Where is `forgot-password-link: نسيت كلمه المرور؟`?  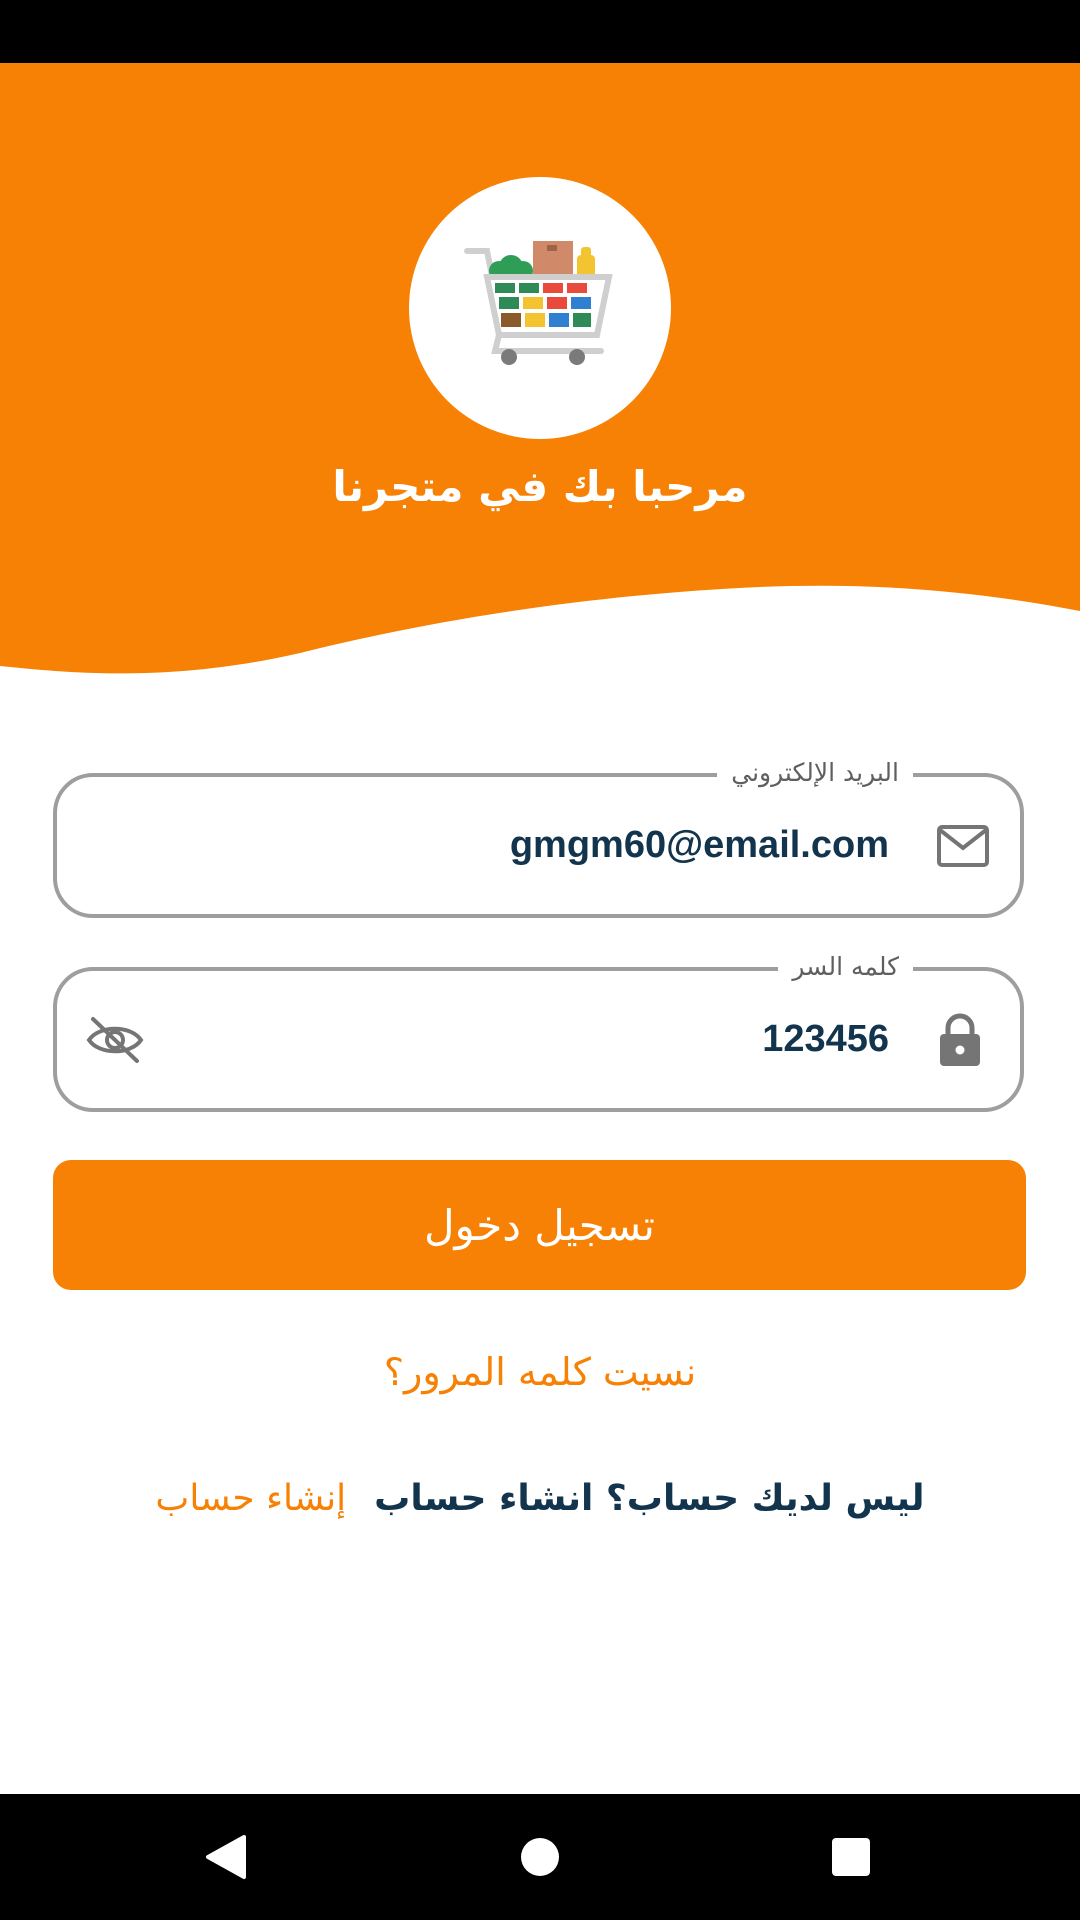 forgot-password-link: نسيت كلمه المرور؟ is located at coordinates (540, 1372).